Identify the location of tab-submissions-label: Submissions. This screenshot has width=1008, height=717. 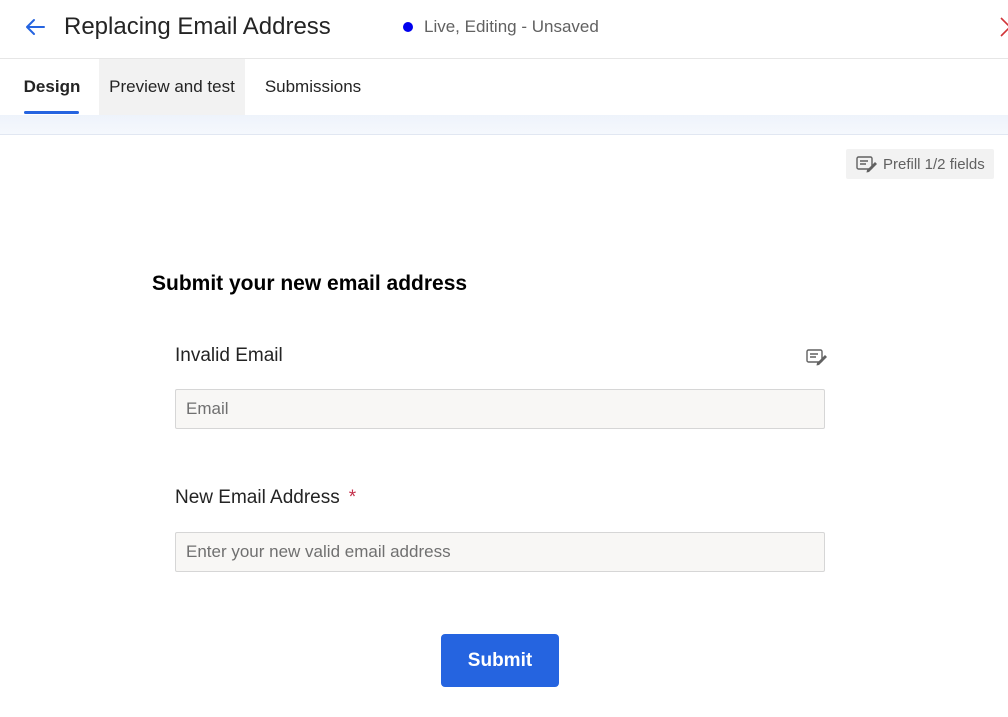
(313, 86).